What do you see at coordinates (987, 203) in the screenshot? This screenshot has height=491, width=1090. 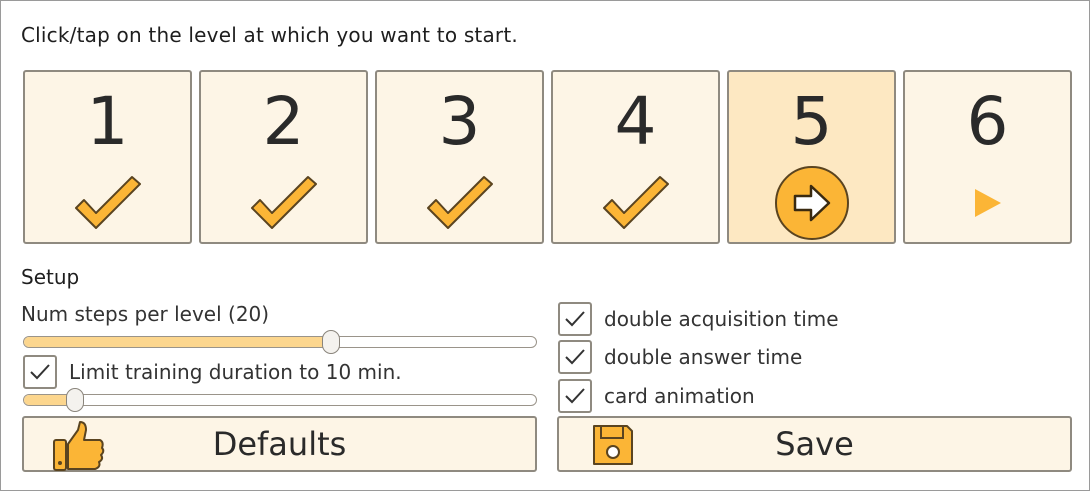 I see `play-triangle-icon` at bounding box center [987, 203].